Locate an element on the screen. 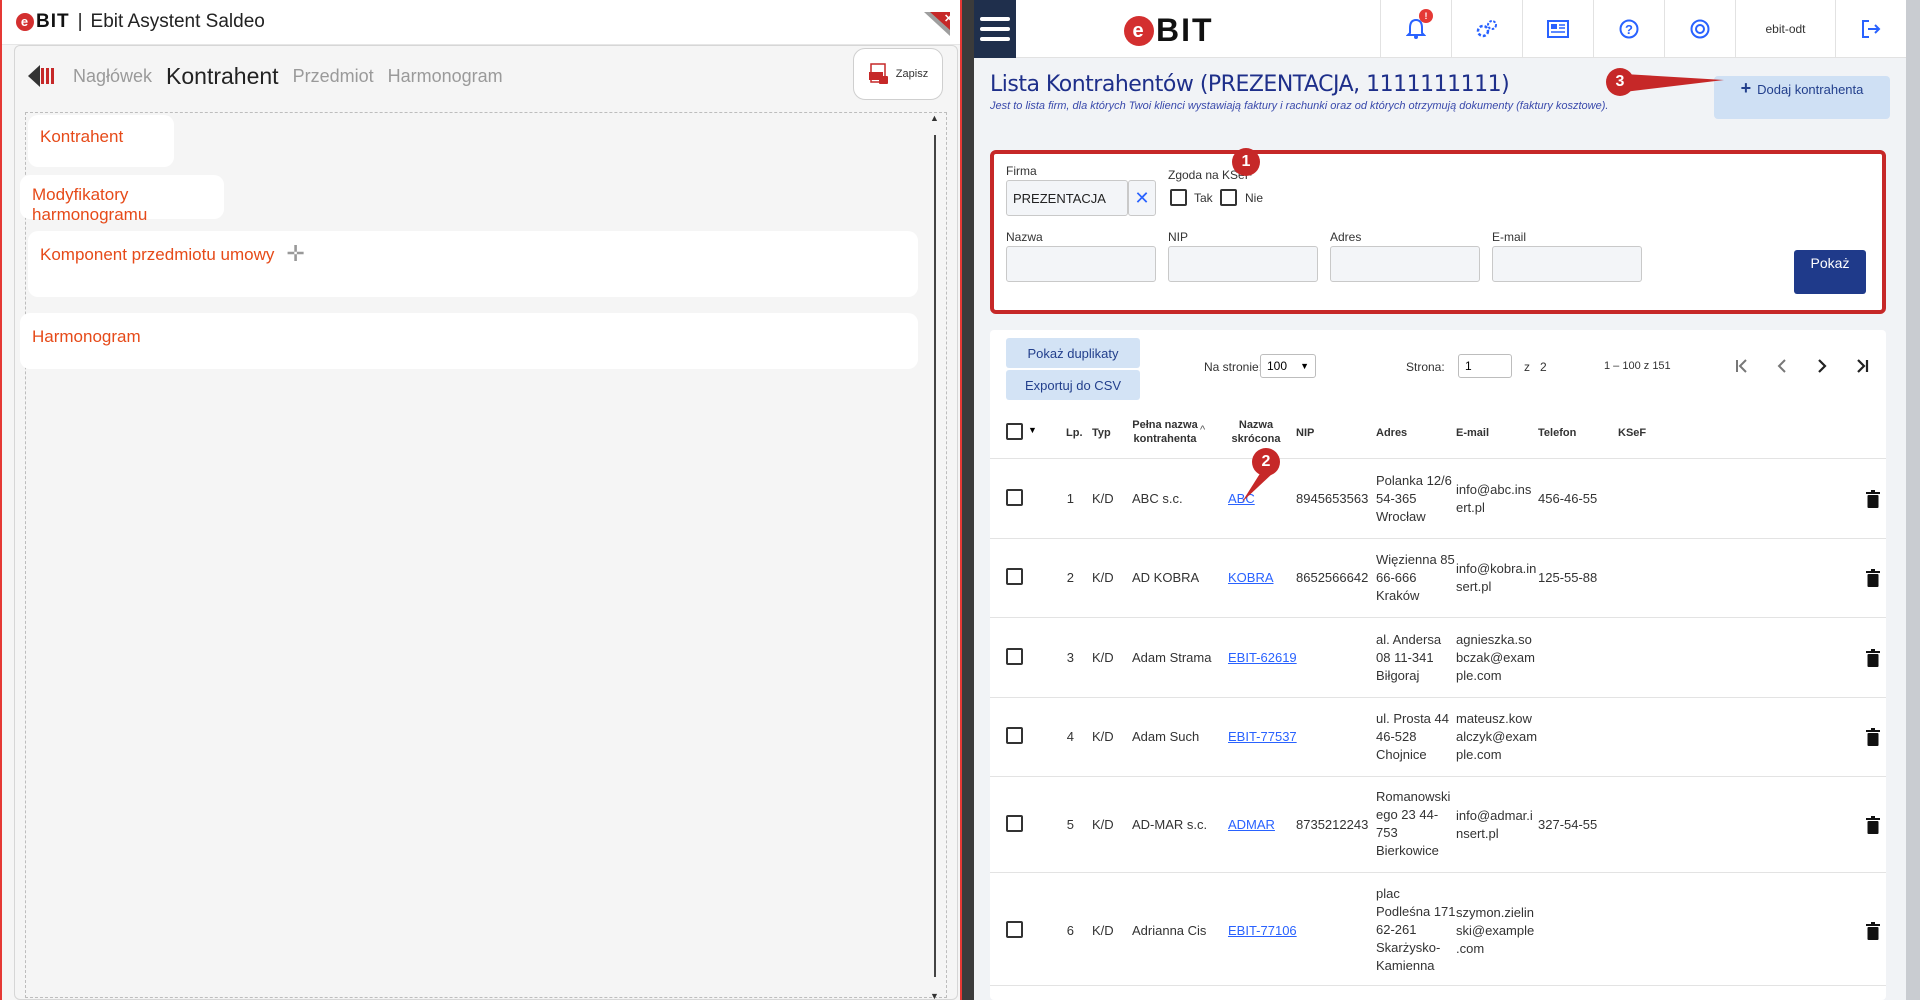  col-nip: NIP is located at coordinates (1305, 433).